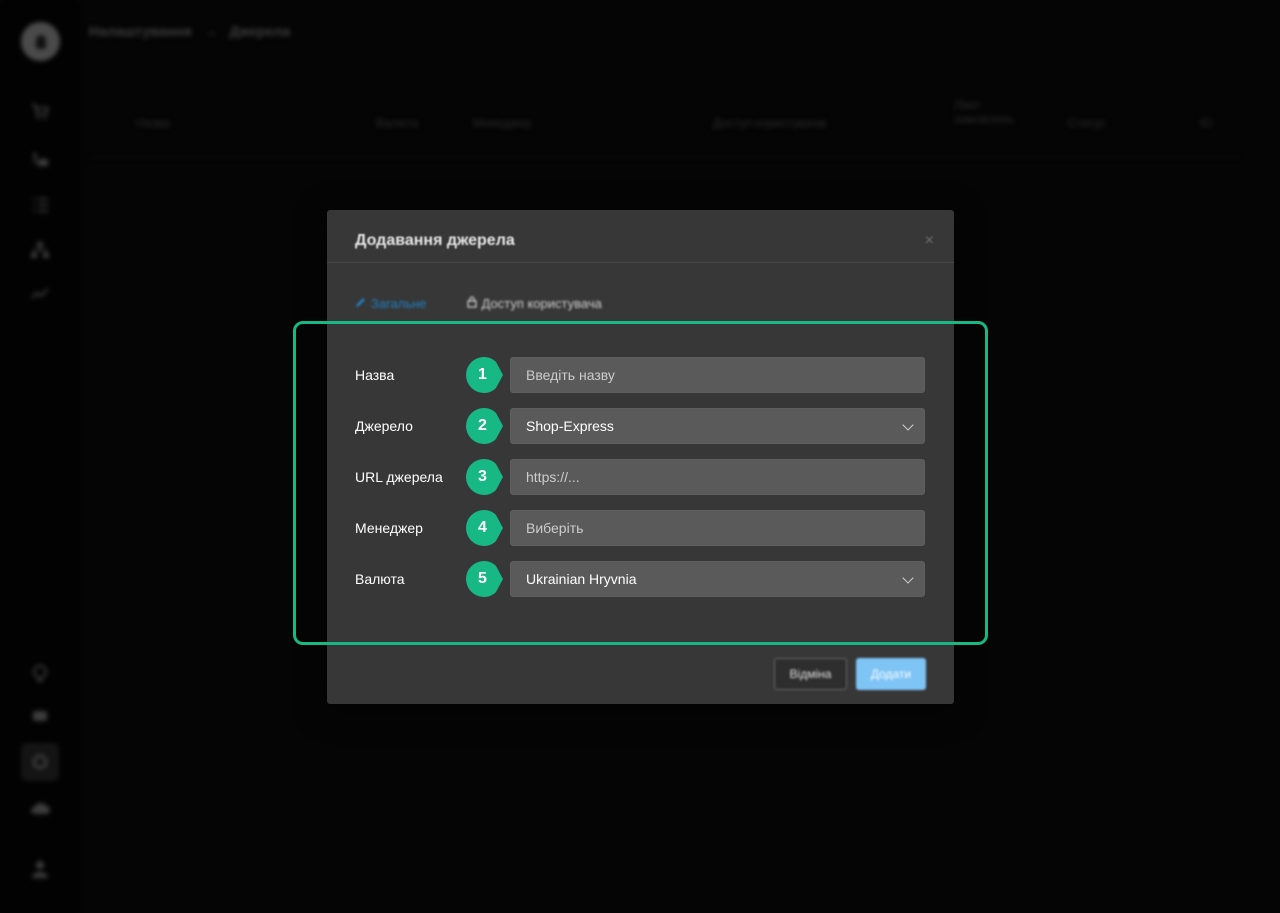 This screenshot has height=913, width=1280. Describe the element at coordinates (399, 303) in the screenshot. I see `tab-label: Загальне` at that location.